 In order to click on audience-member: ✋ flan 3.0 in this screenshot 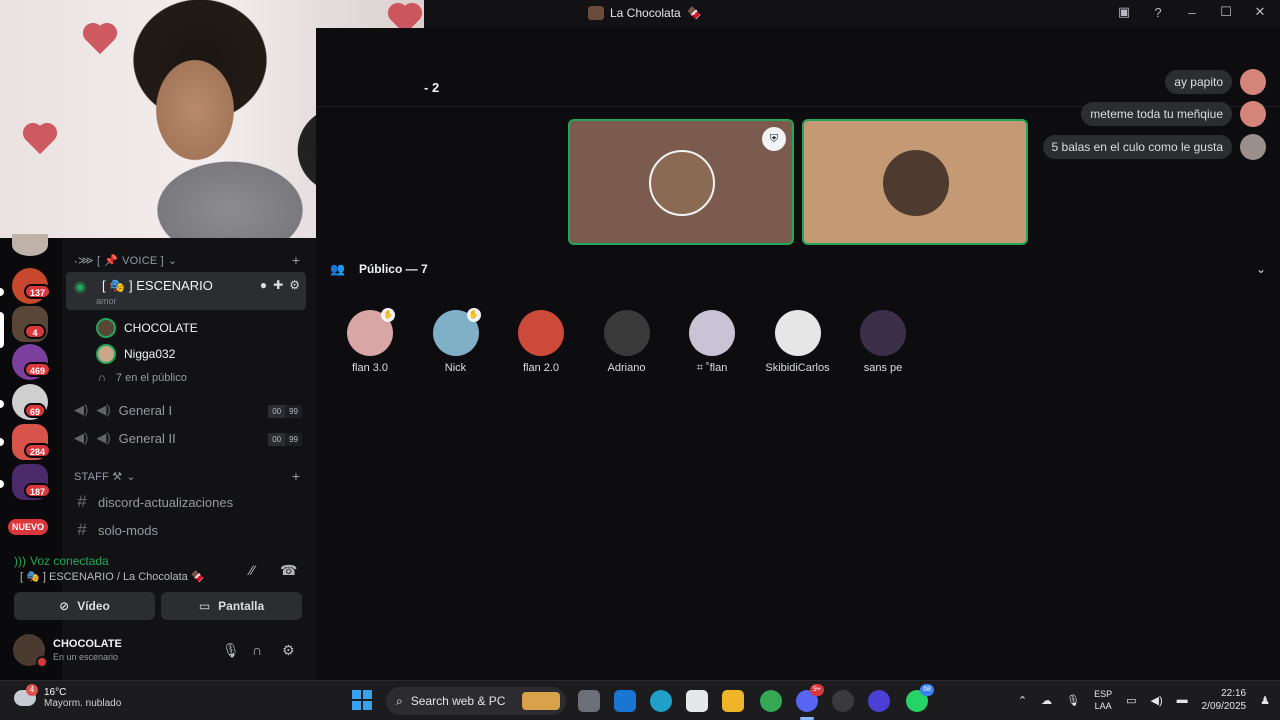, I will do `click(370, 341)`.